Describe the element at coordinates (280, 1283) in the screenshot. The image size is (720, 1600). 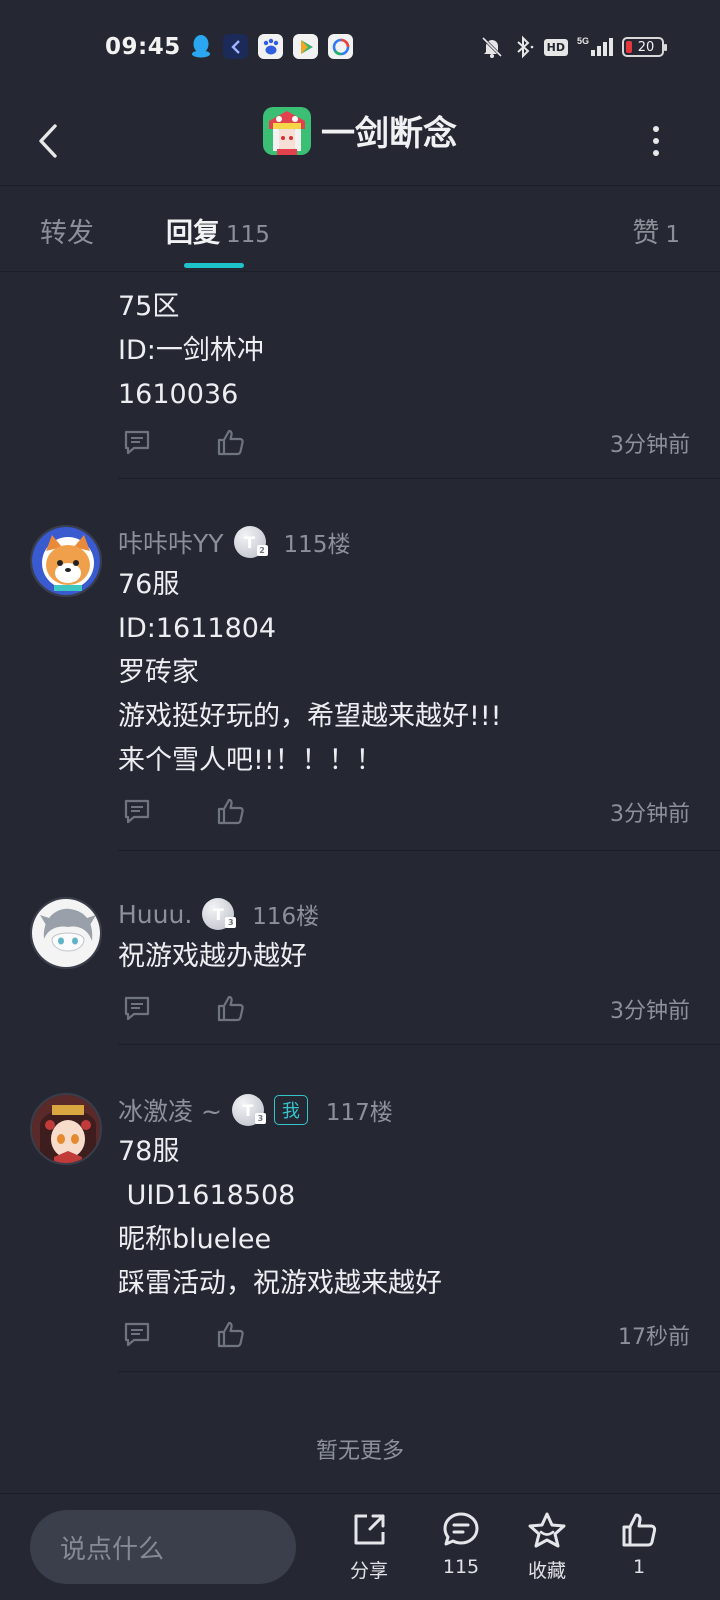
I see `comment-line: 踩雷活动，祝游戏越来越好` at that location.